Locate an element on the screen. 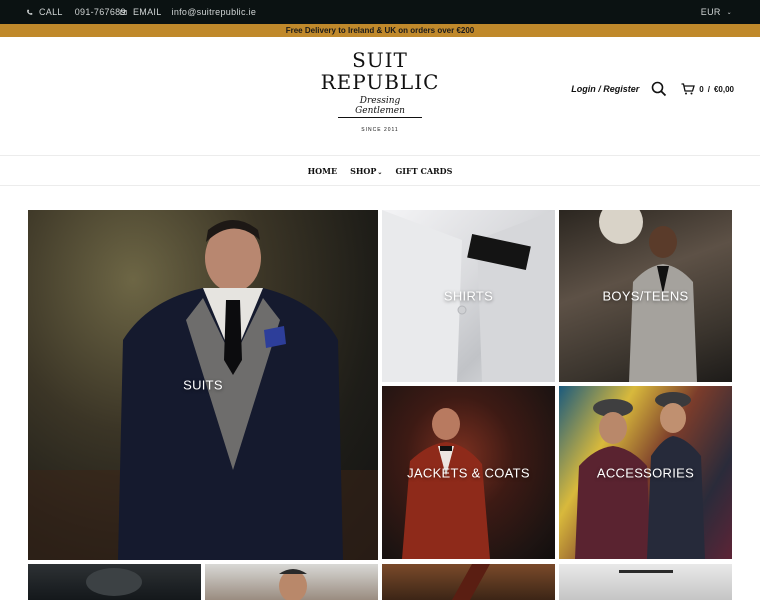 The height and width of the screenshot is (600, 760). phone-number: 091-767689 is located at coordinates (100, 12).